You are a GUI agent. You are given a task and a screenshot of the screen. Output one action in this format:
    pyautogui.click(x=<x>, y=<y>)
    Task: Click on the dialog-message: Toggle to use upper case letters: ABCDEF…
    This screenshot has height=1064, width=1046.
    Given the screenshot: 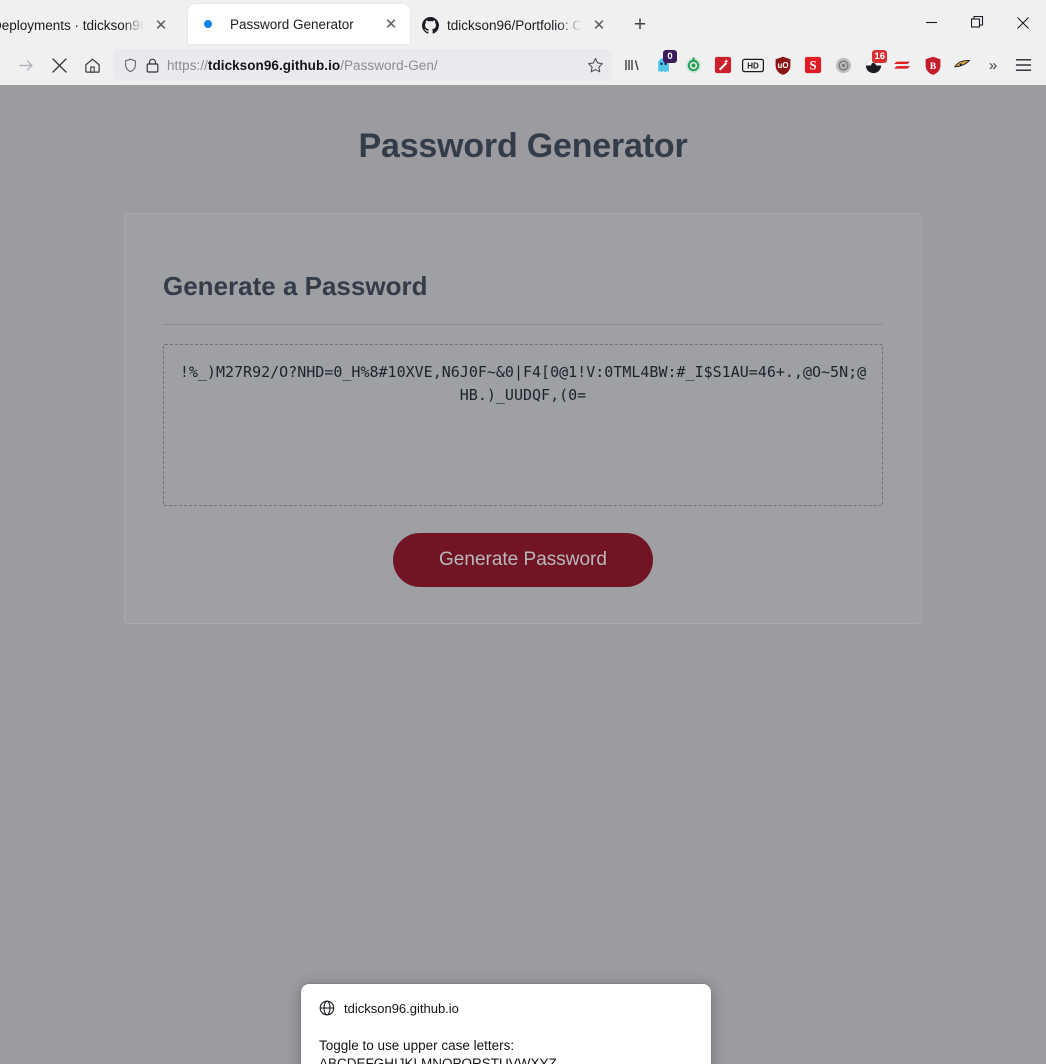 What is the action you would take?
    pyautogui.click(x=438, y=1051)
    